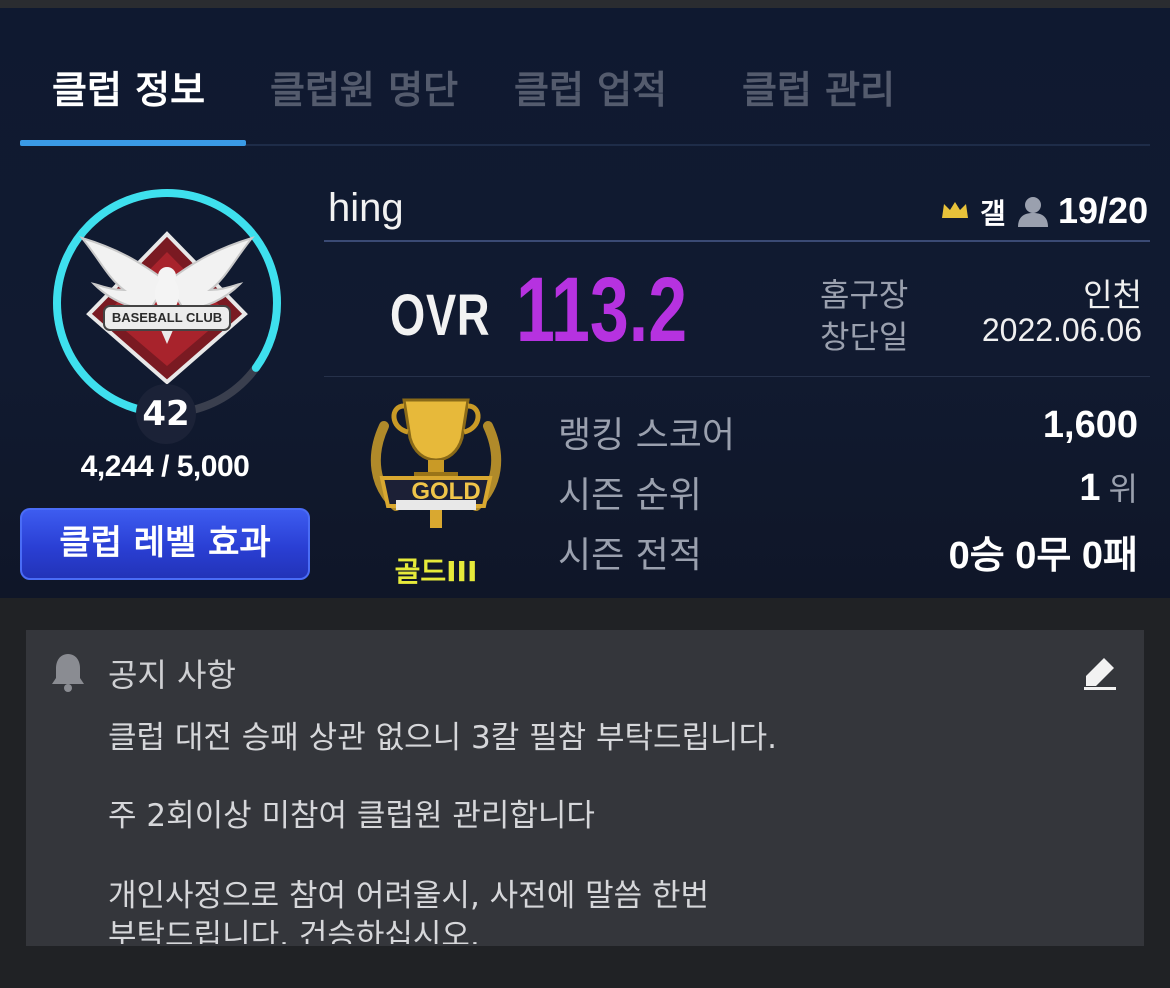 The image size is (1170, 988). I want to click on season-rank-value: 1위, so click(1108, 487).